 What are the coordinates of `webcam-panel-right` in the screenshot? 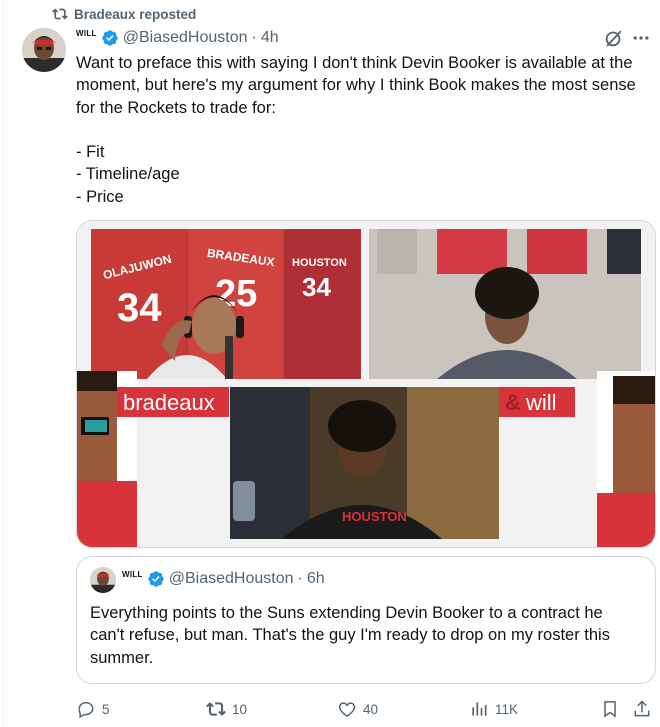 It's located at (505, 304).